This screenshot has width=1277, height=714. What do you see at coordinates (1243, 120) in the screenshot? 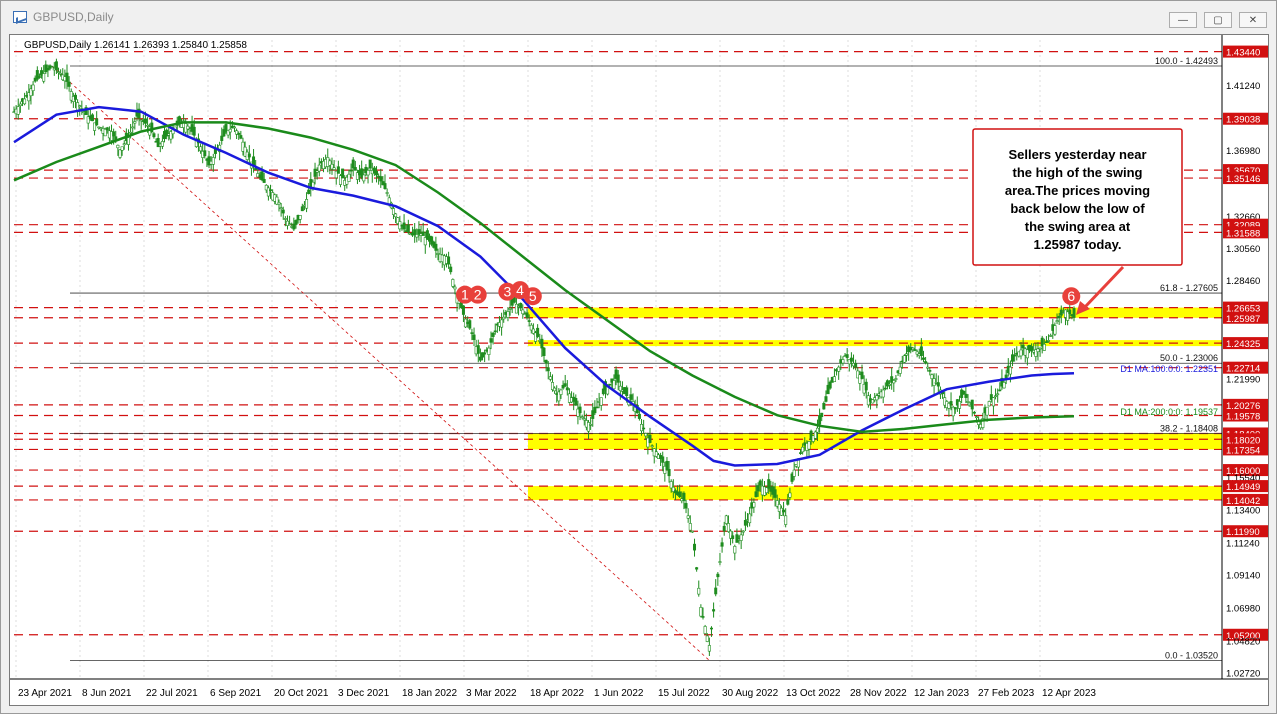
I see `price-tick-label: 1.39038` at bounding box center [1243, 120].